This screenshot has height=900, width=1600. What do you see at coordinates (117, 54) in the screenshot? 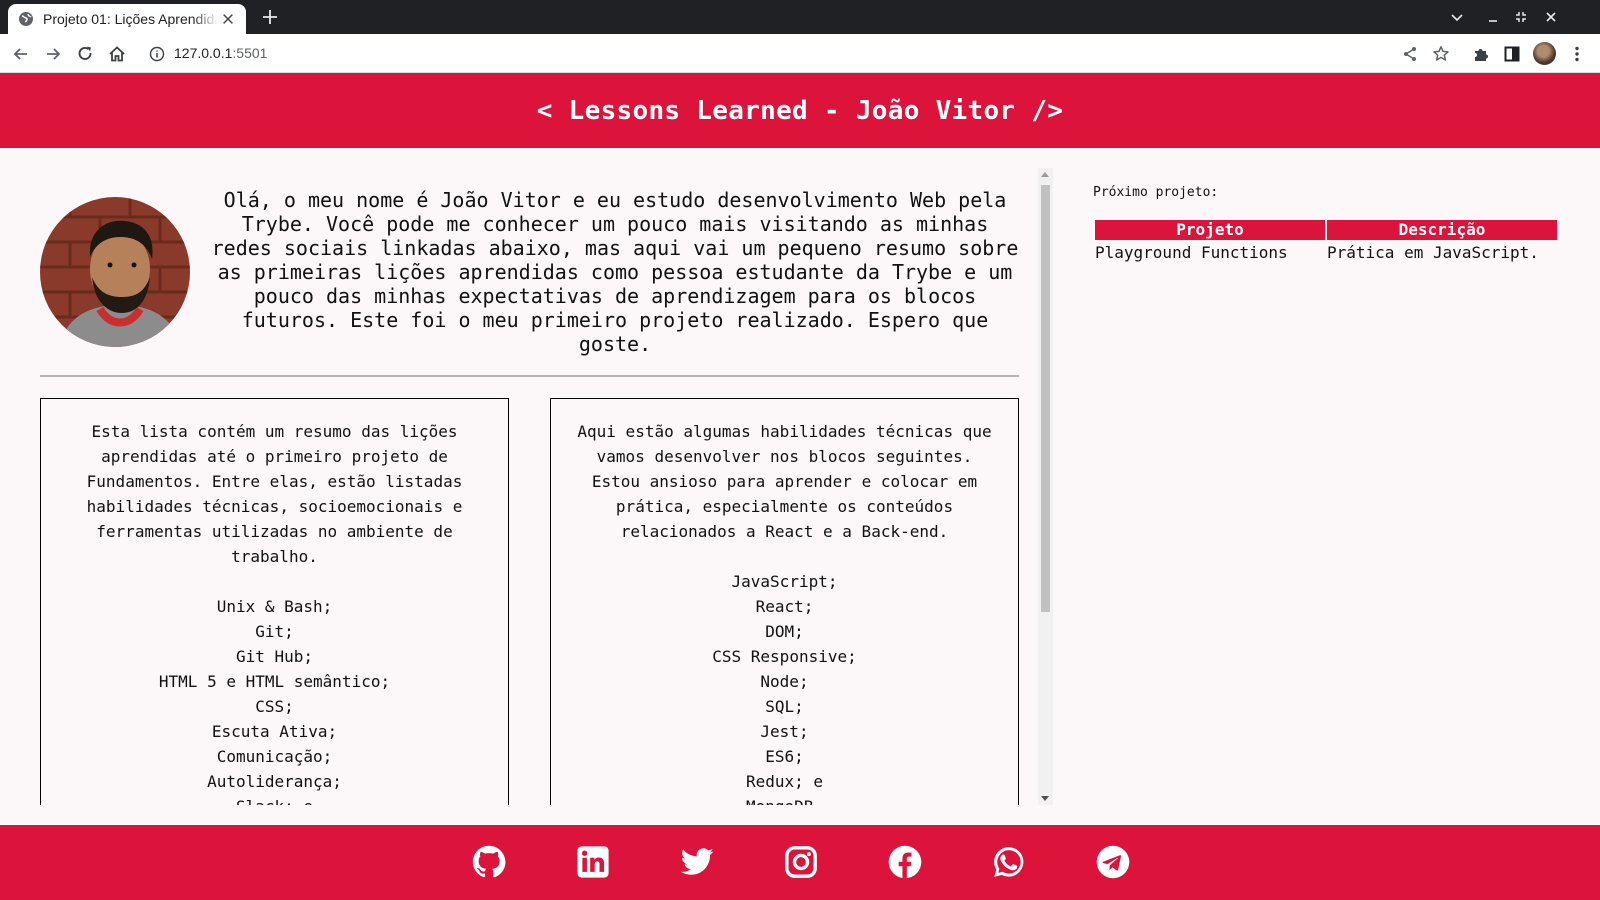
I see `home-icon` at bounding box center [117, 54].